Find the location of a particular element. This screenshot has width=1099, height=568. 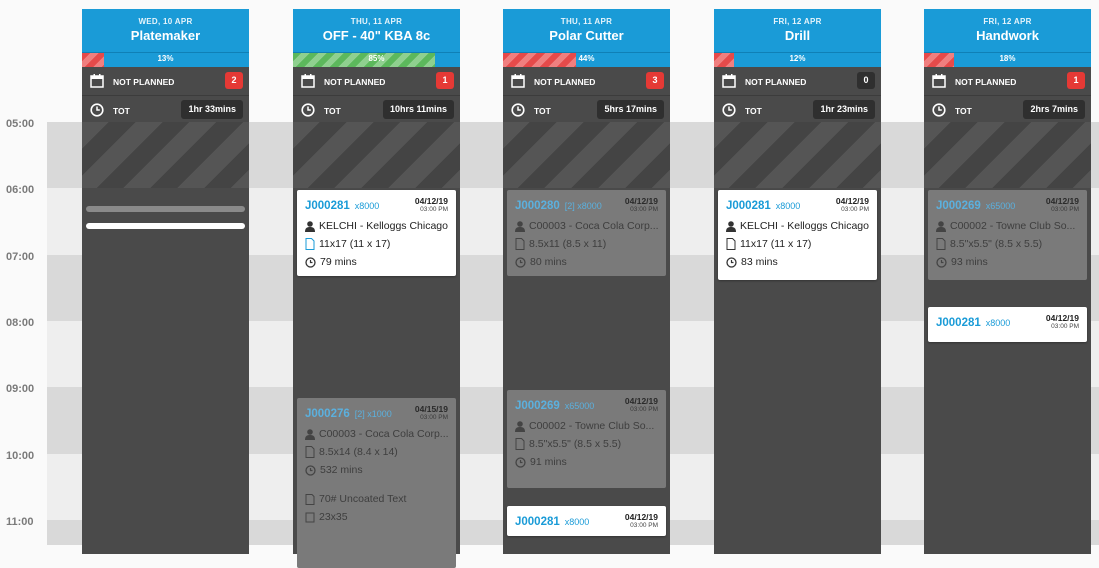

job-quantity: x65000 is located at coordinates (579, 406).